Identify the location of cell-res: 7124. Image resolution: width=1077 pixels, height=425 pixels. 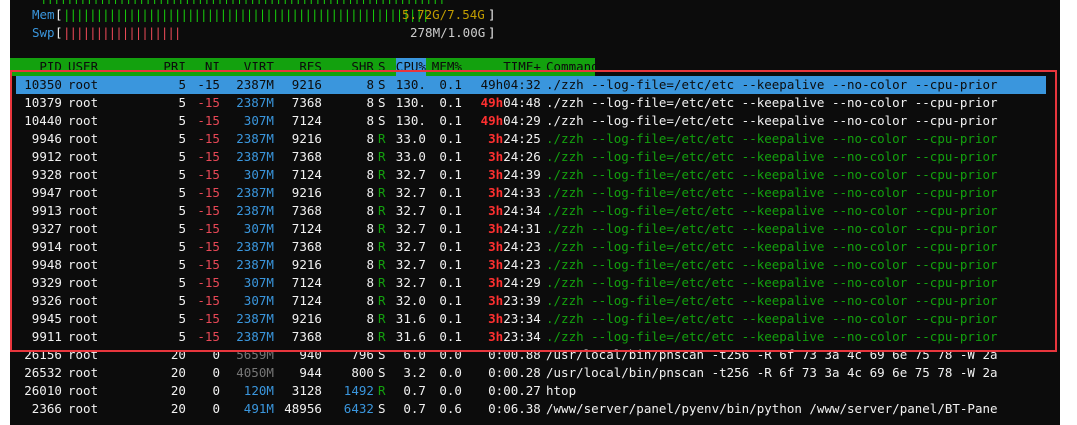
(306, 228).